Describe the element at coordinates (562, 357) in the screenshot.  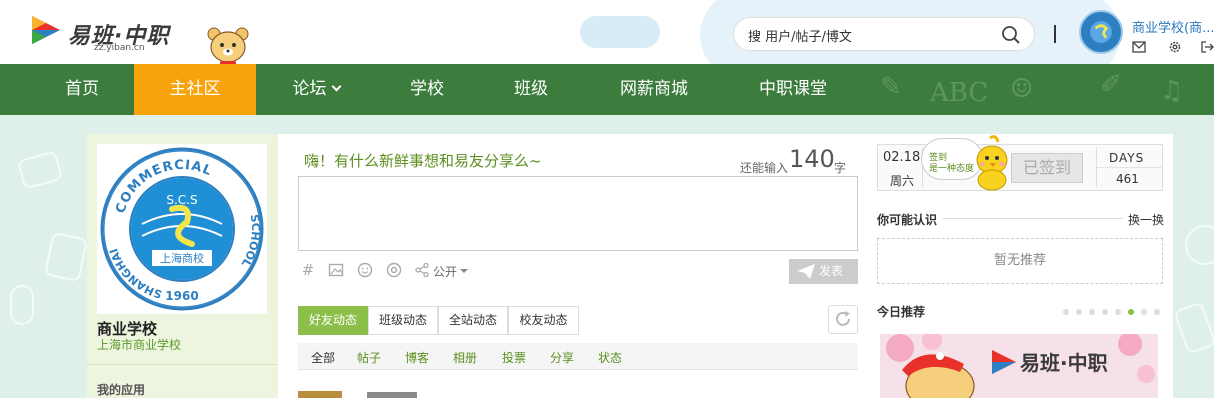
I see `filter-shares: 分享` at that location.